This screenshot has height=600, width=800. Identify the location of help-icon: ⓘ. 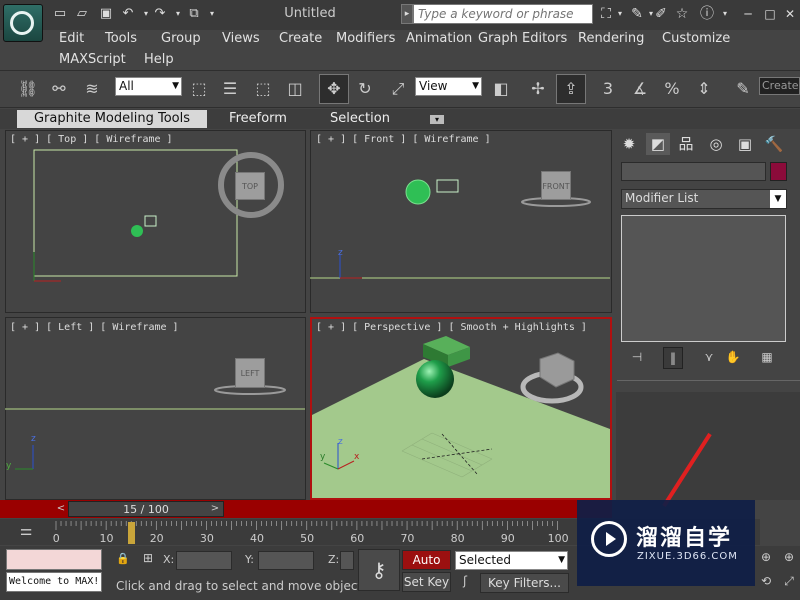
(707, 14).